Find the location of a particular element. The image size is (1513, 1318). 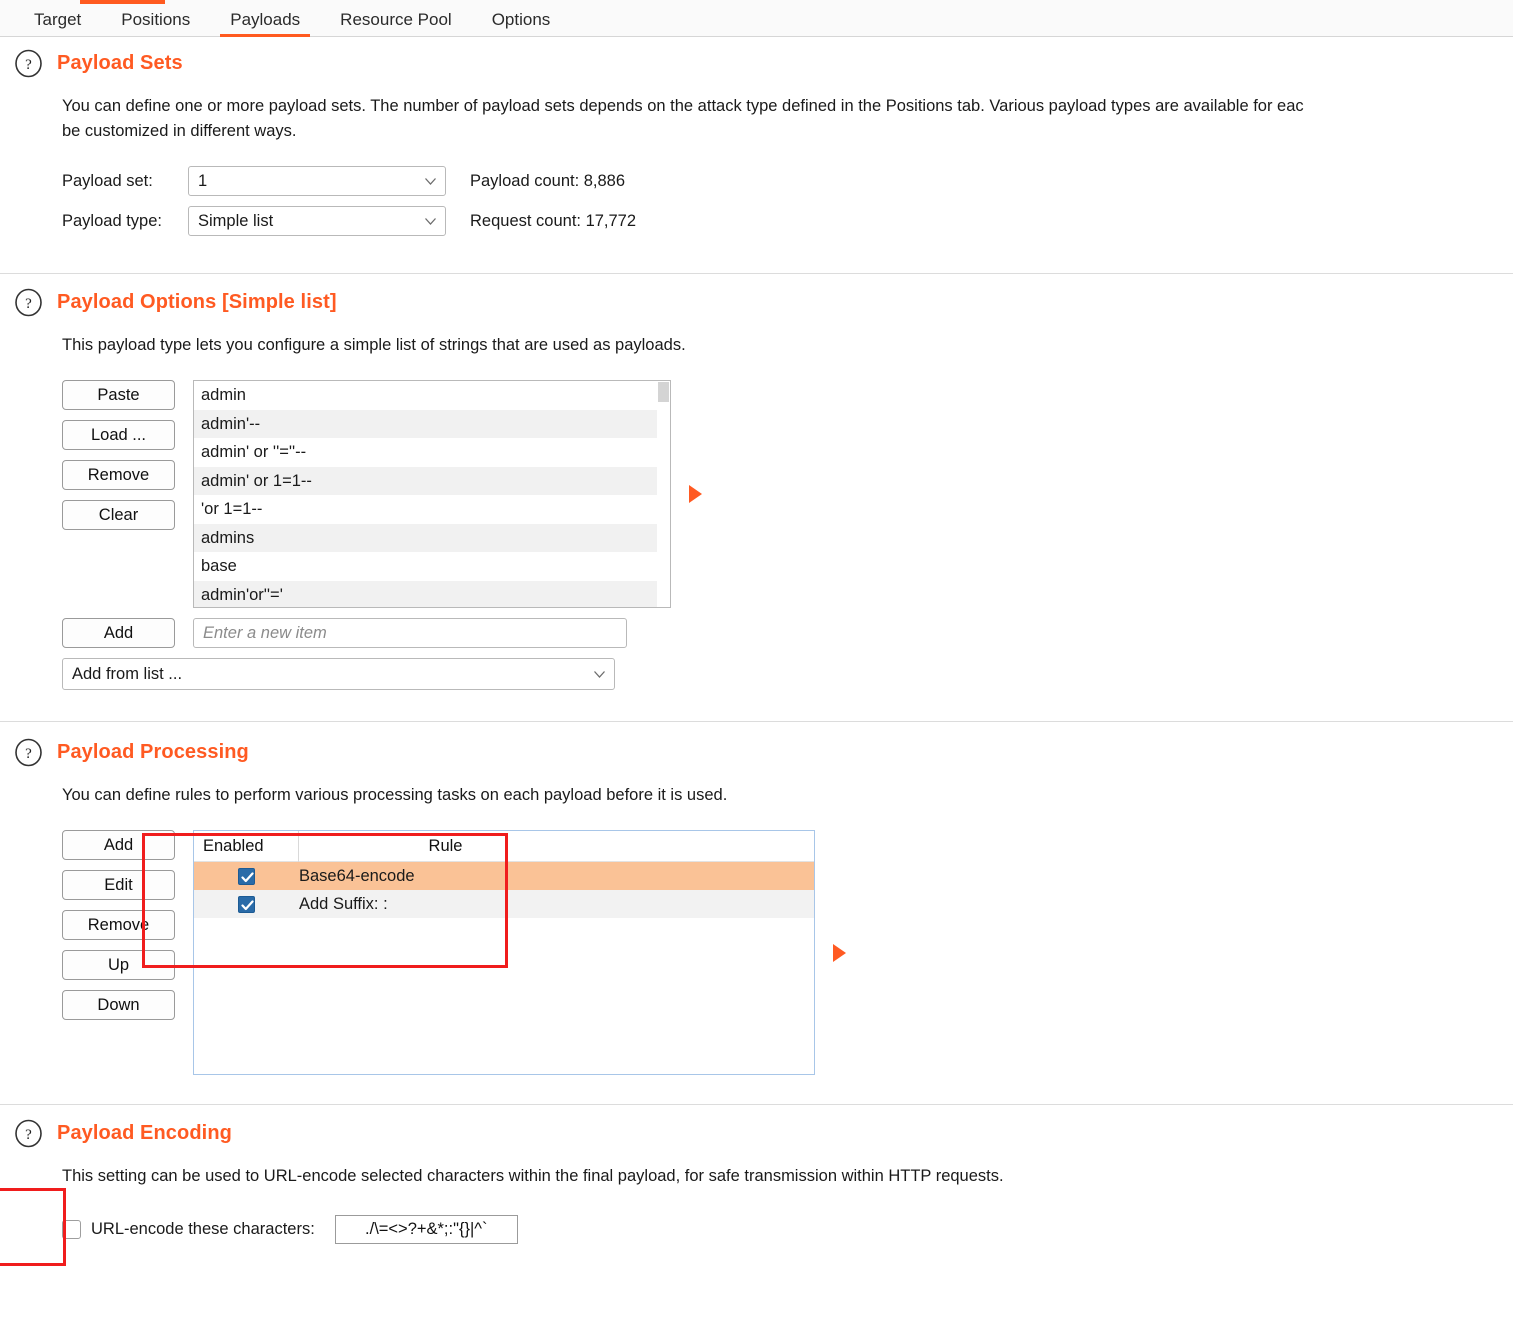

rules-buttons: Add Edit Remove Up Down is located at coordinates (118, 925).